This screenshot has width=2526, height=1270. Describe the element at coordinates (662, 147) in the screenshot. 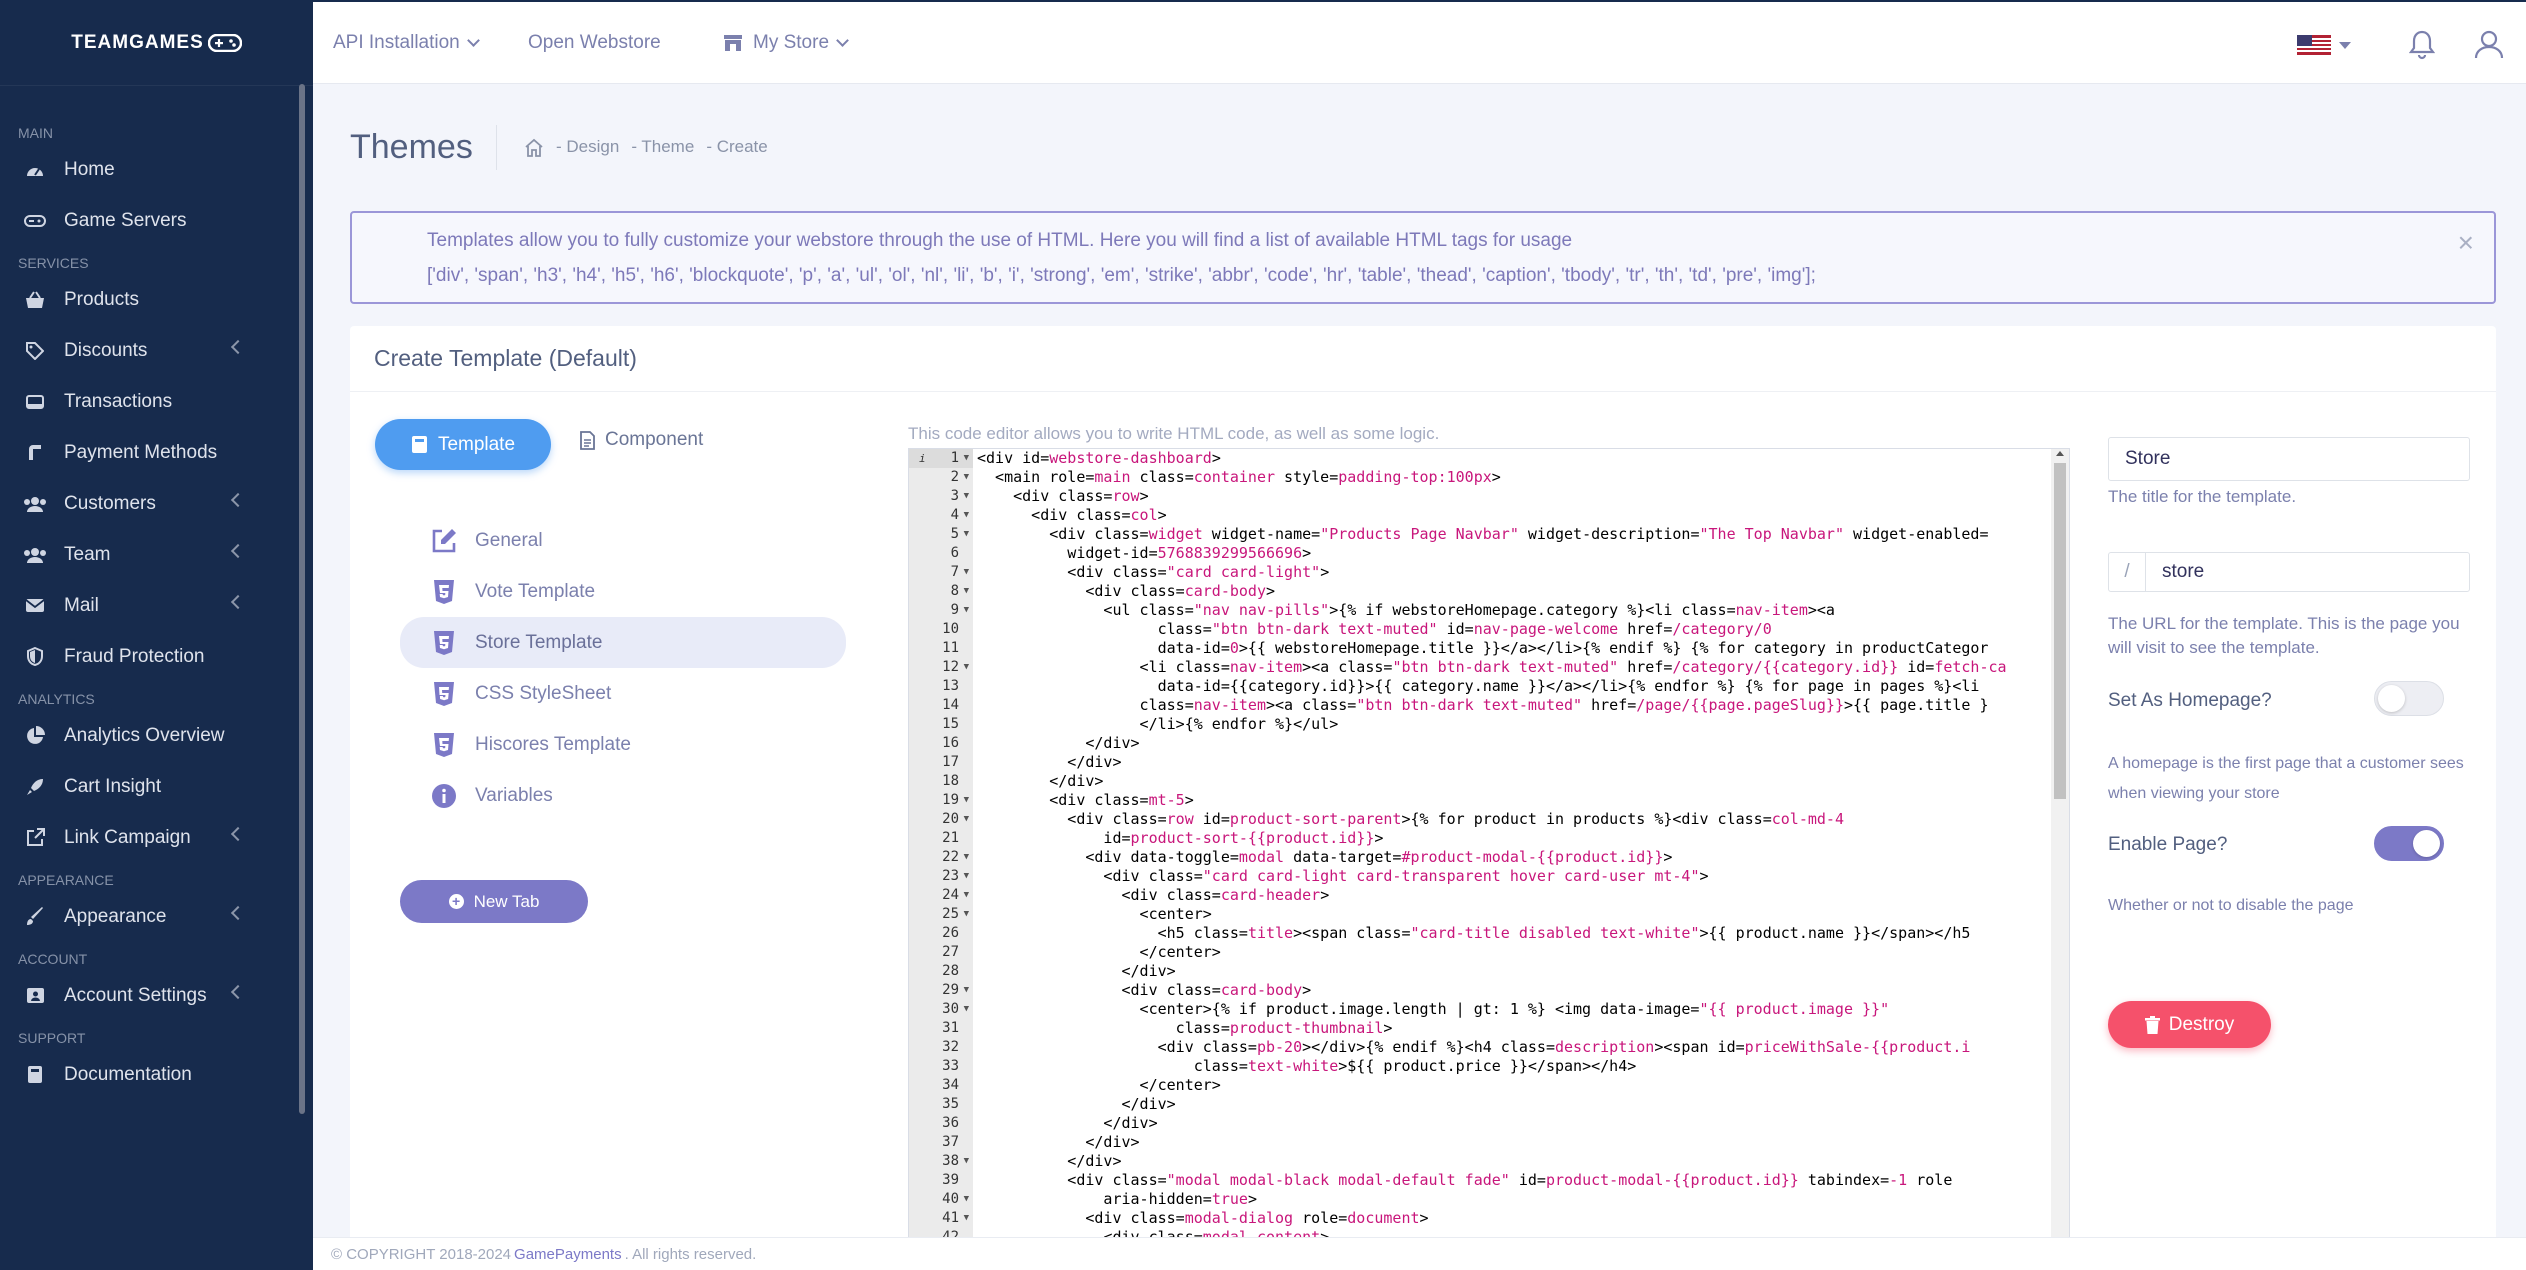

I see `breadcrumb-theme: - Theme` at that location.